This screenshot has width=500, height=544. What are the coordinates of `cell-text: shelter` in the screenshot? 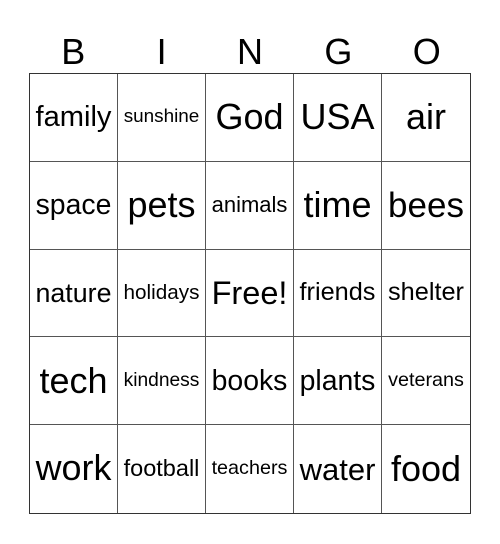 It's located at (426, 292).